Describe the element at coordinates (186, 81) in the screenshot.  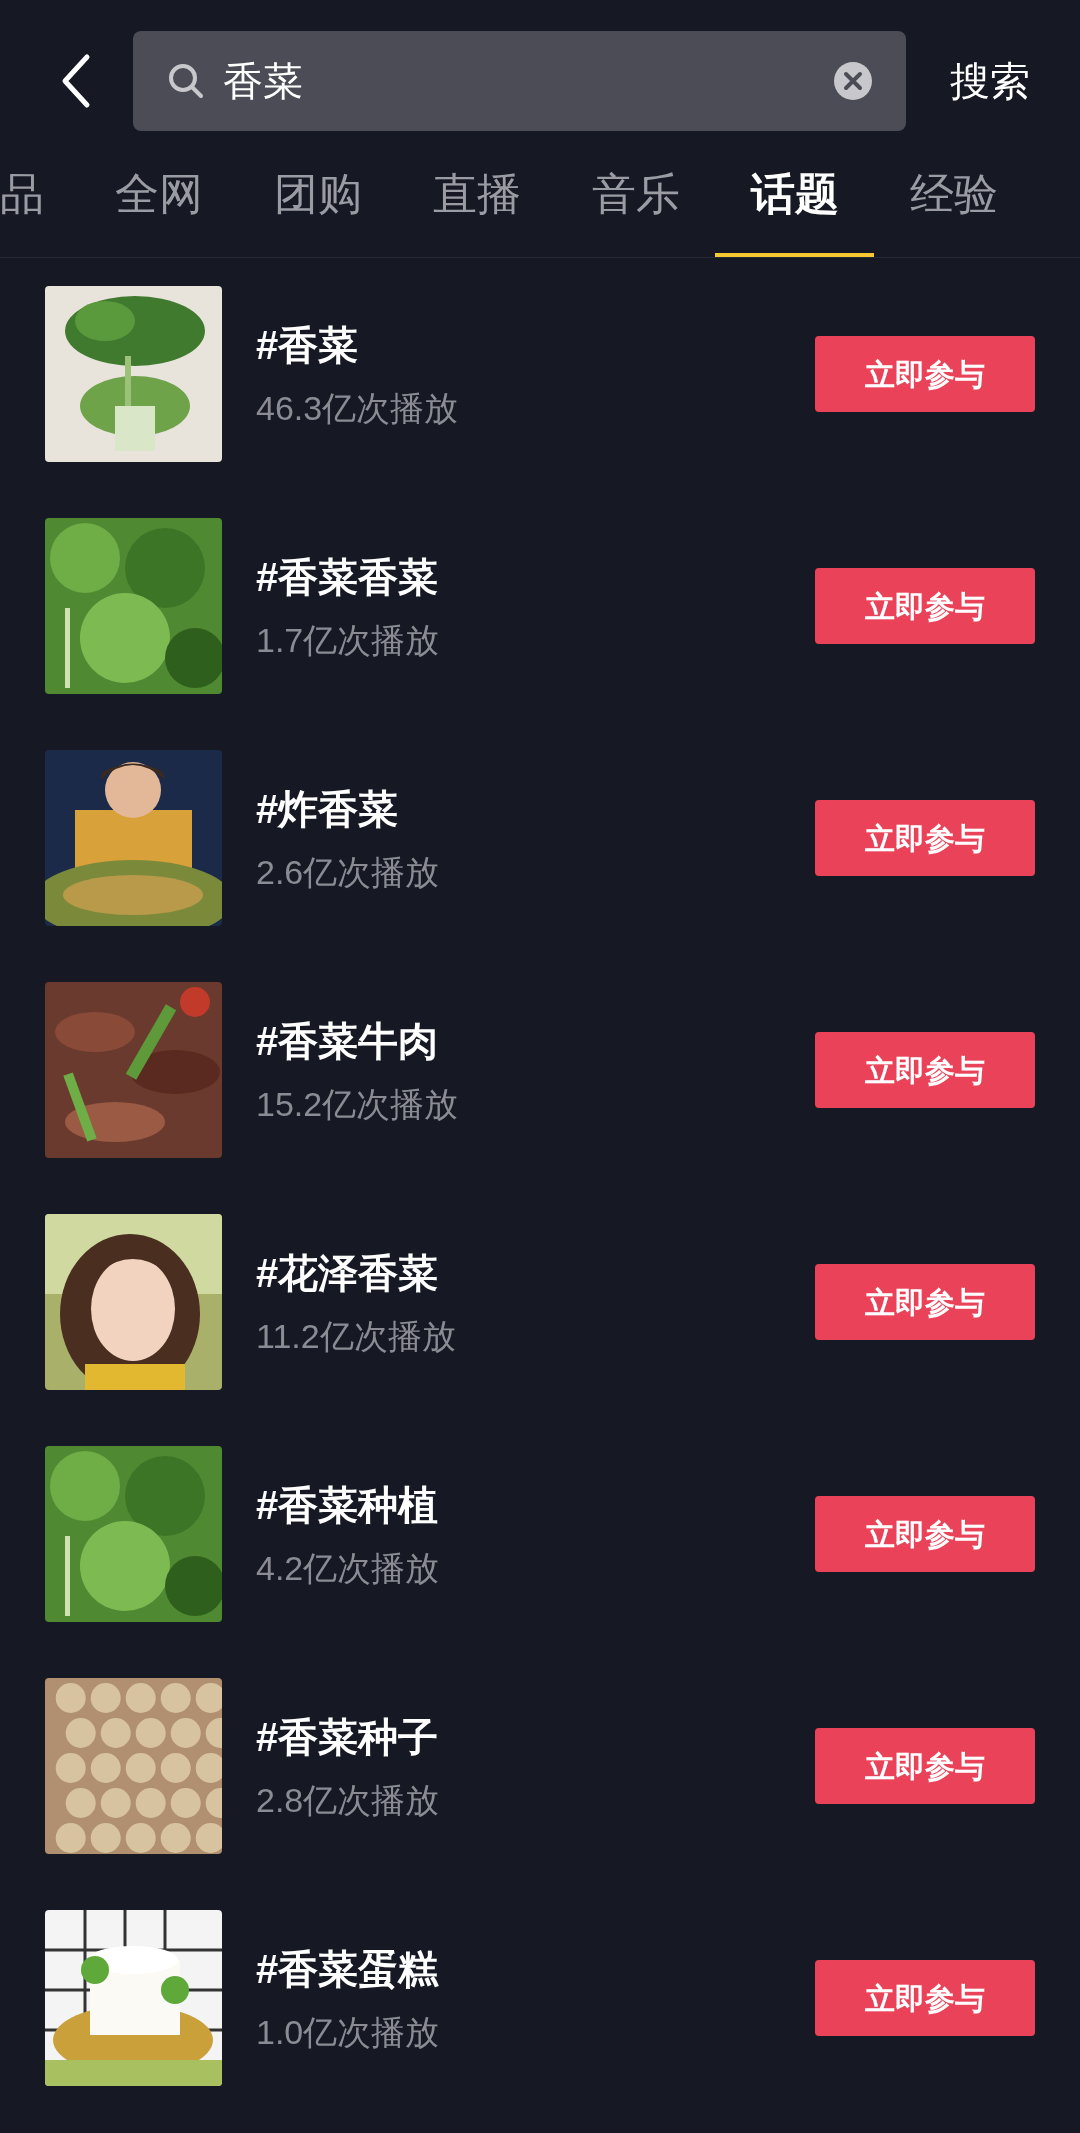
I see `search-icon` at that location.